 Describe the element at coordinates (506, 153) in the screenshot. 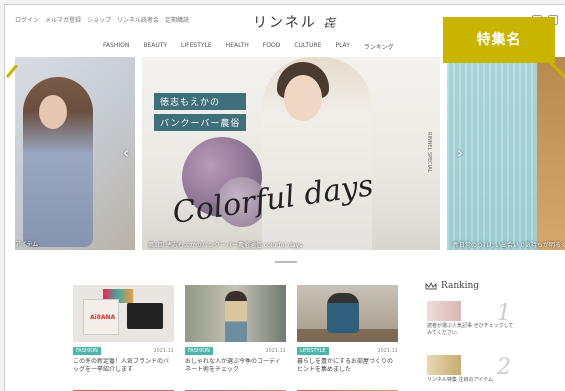

I see `carousel-slide-next: › 新日常のうれしい出会いで気持ちが明るく` at that location.